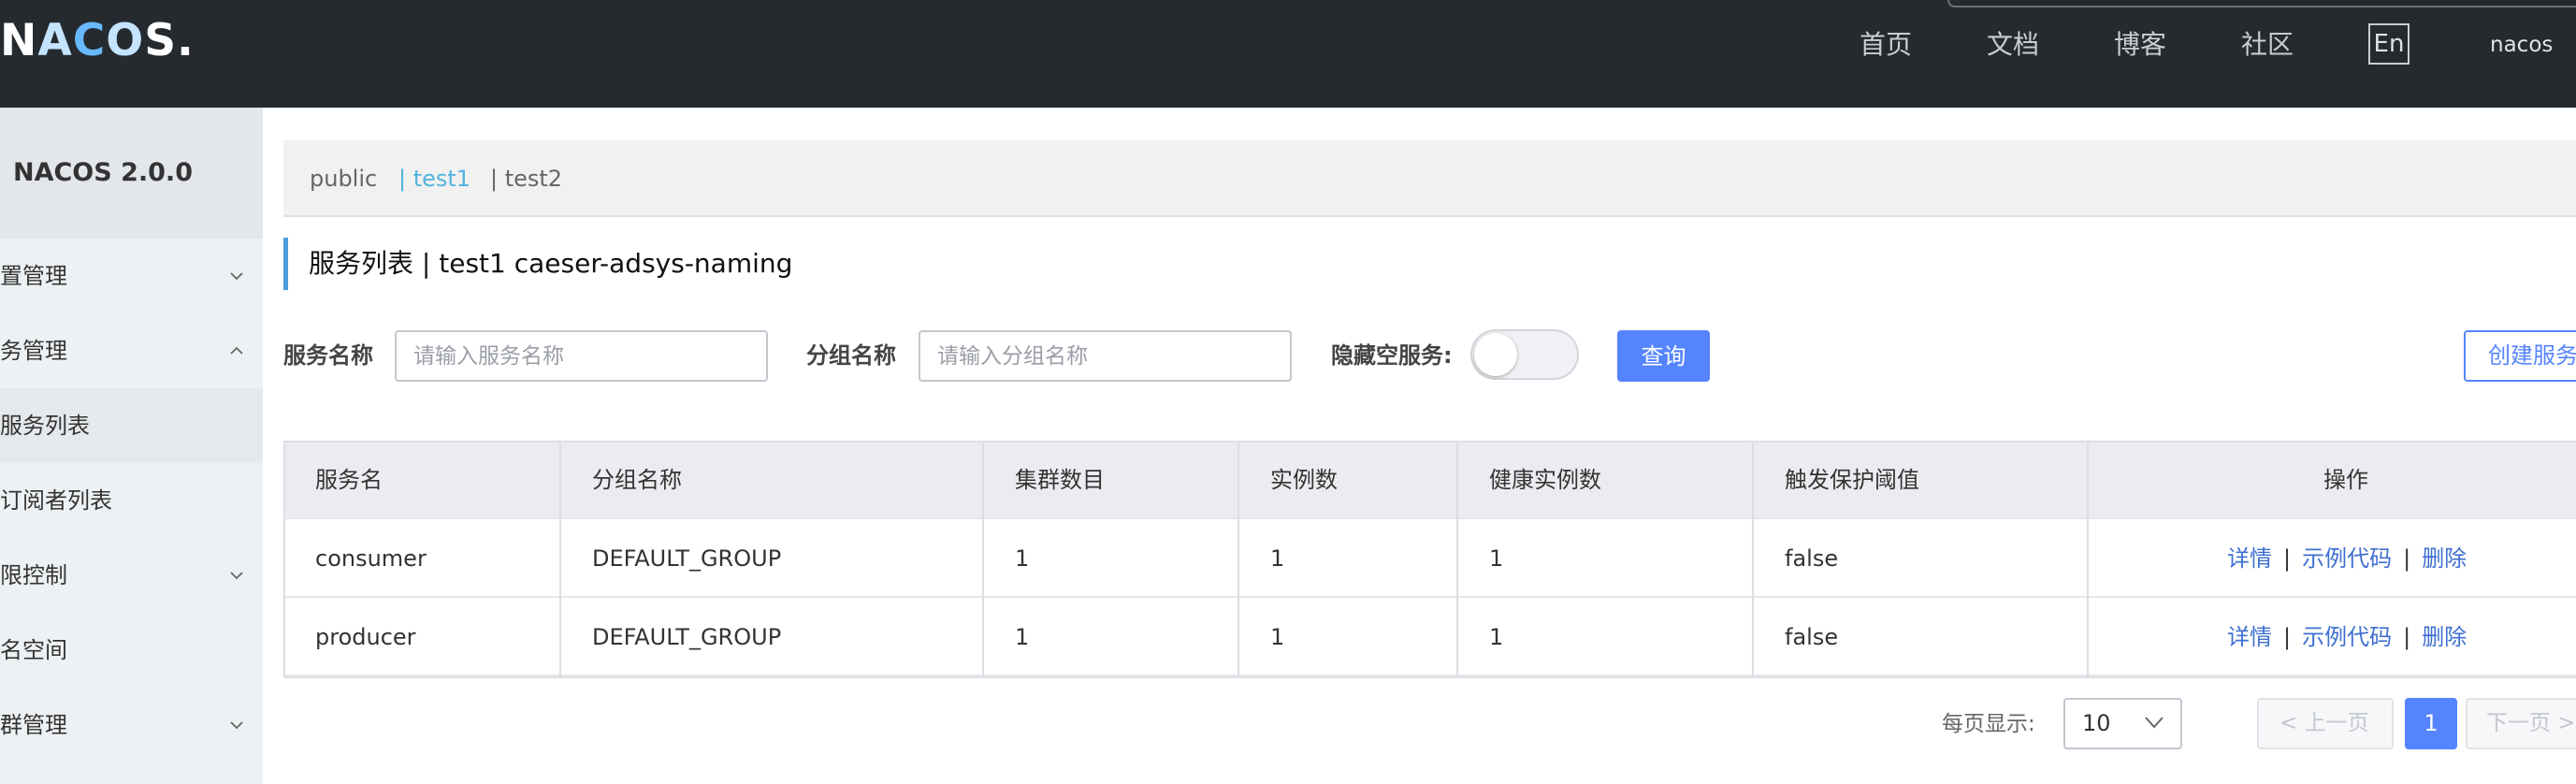  Describe the element at coordinates (1852, 480) in the screenshot. I see `column-header: 触发保护阈值` at that location.